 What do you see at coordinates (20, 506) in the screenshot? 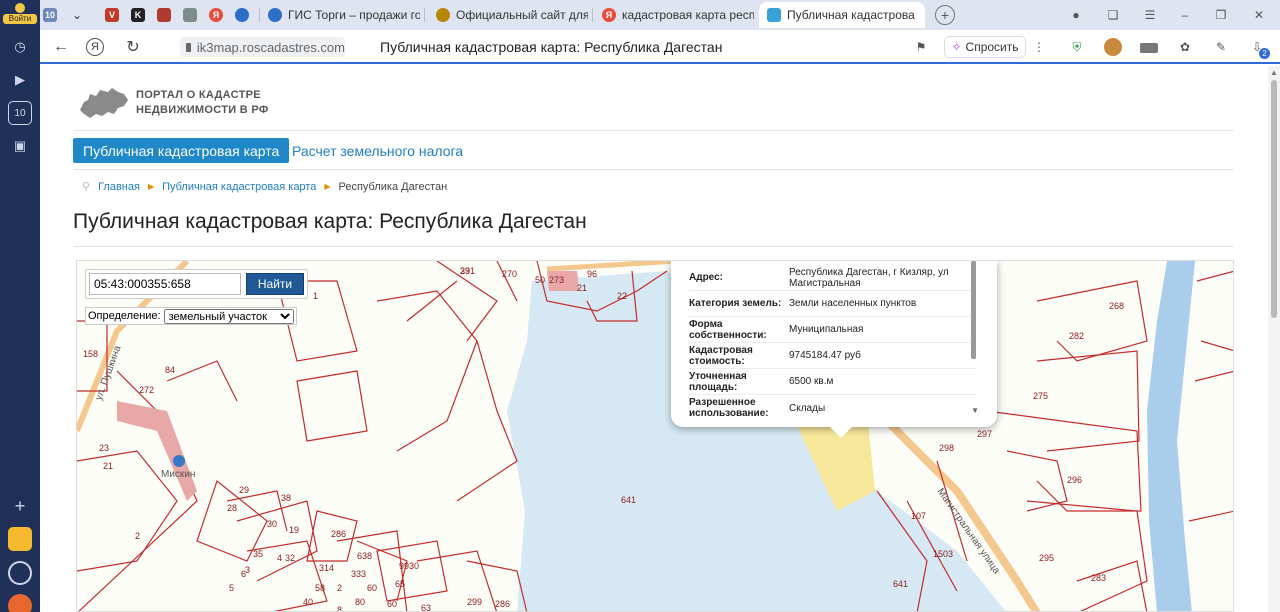
I see `add-icon: +` at bounding box center [20, 506].